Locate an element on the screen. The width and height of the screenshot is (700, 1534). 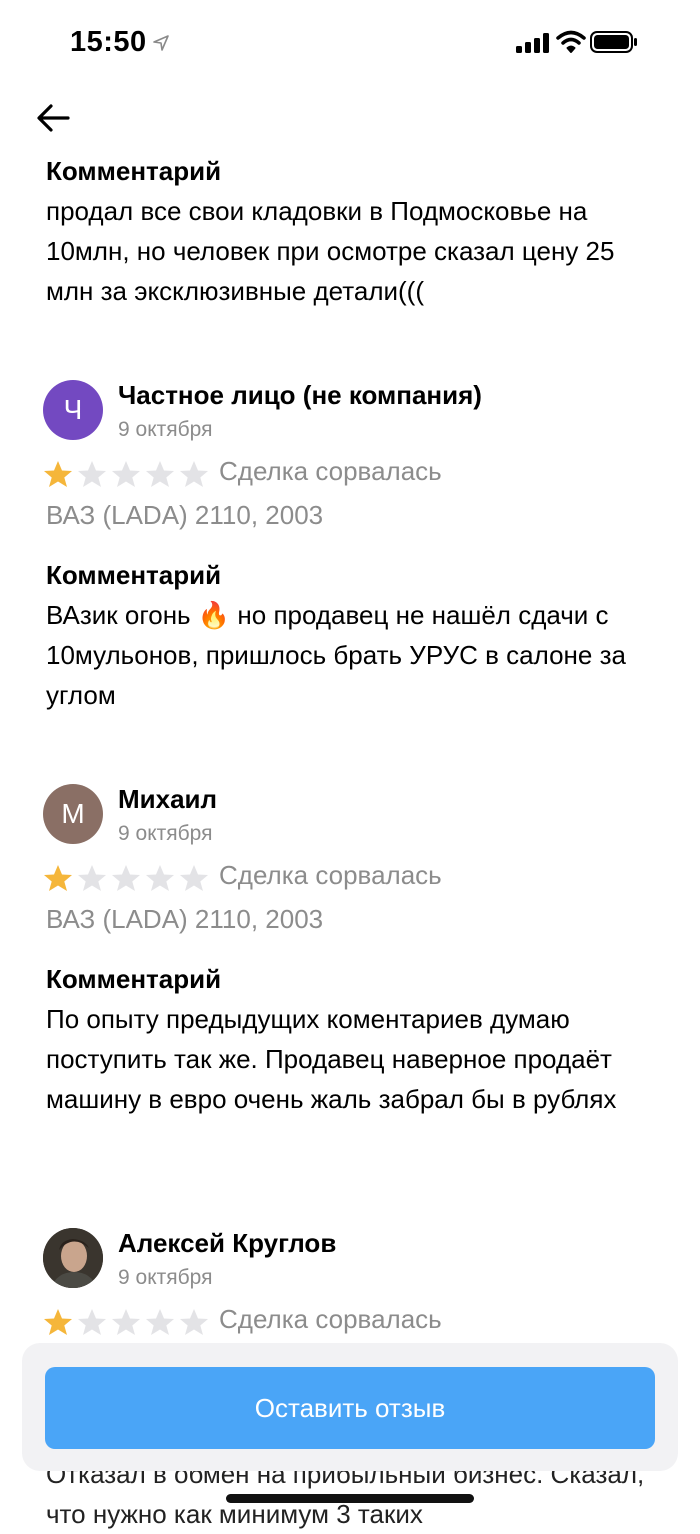
avatar: М is located at coordinates (73, 814).